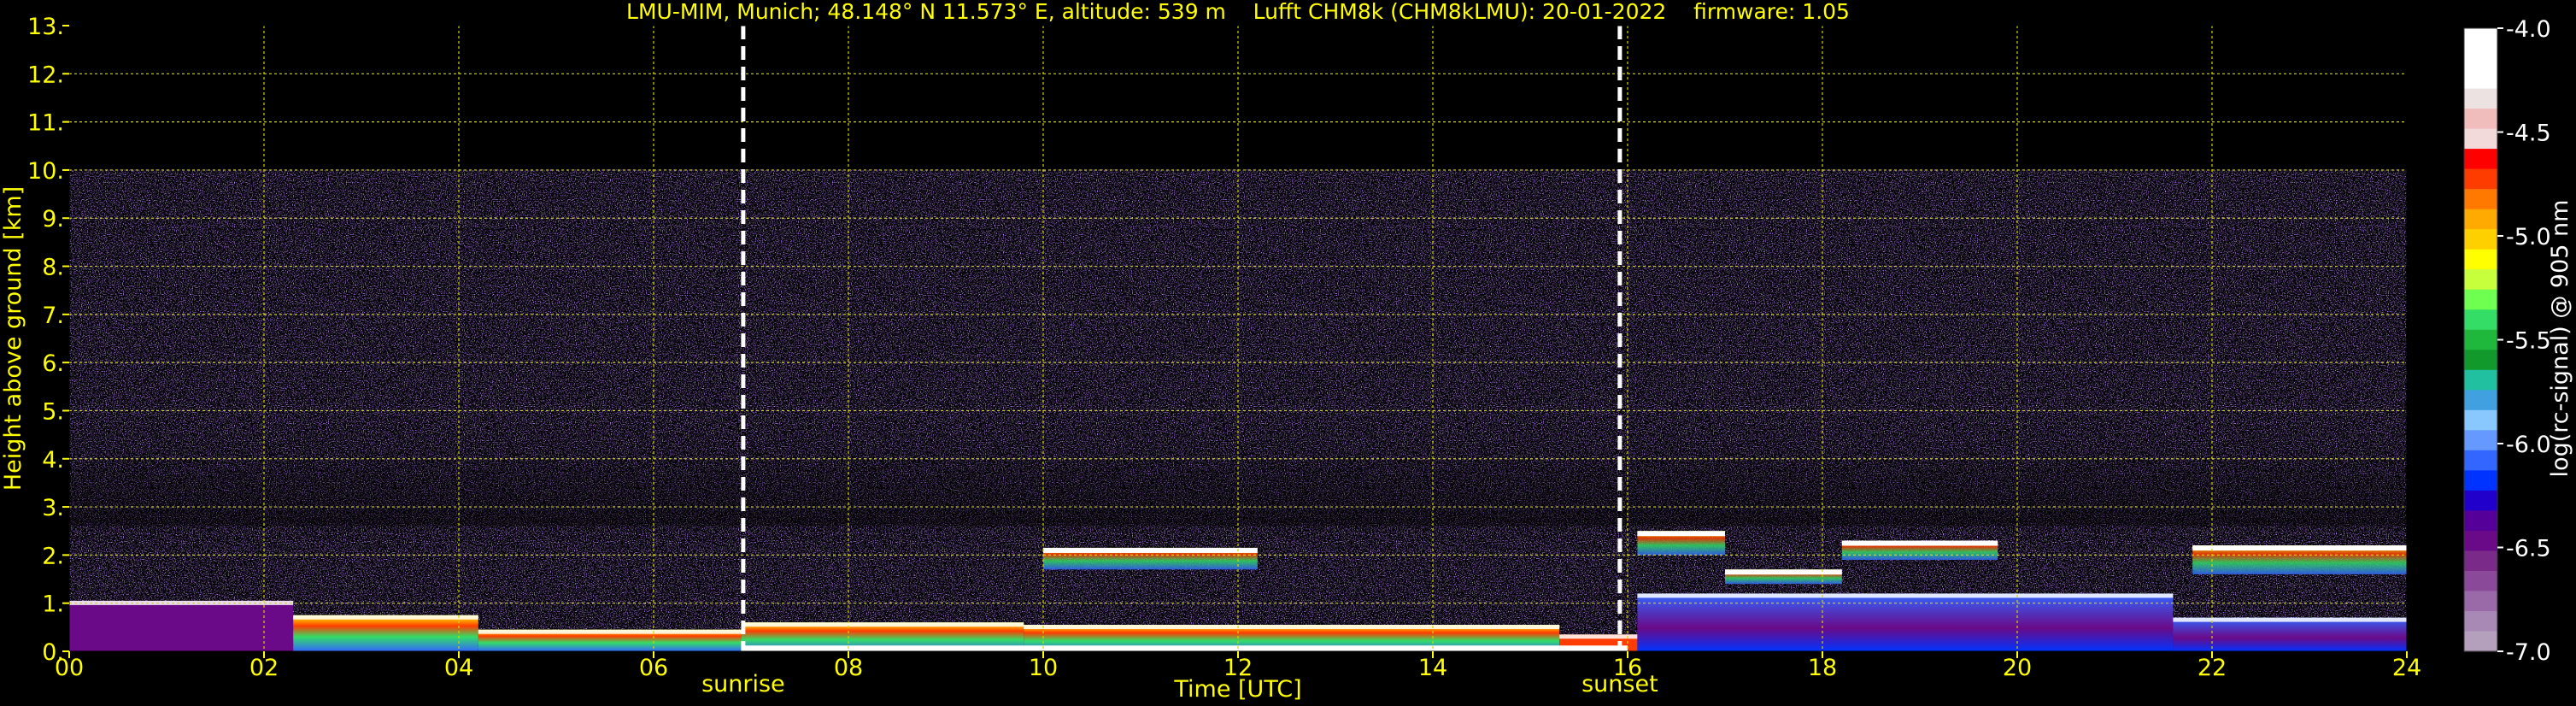  What do you see at coordinates (13, 338) in the screenshot?
I see `y-axis-label: Height above ground [km]` at bounding box center [13, 338].